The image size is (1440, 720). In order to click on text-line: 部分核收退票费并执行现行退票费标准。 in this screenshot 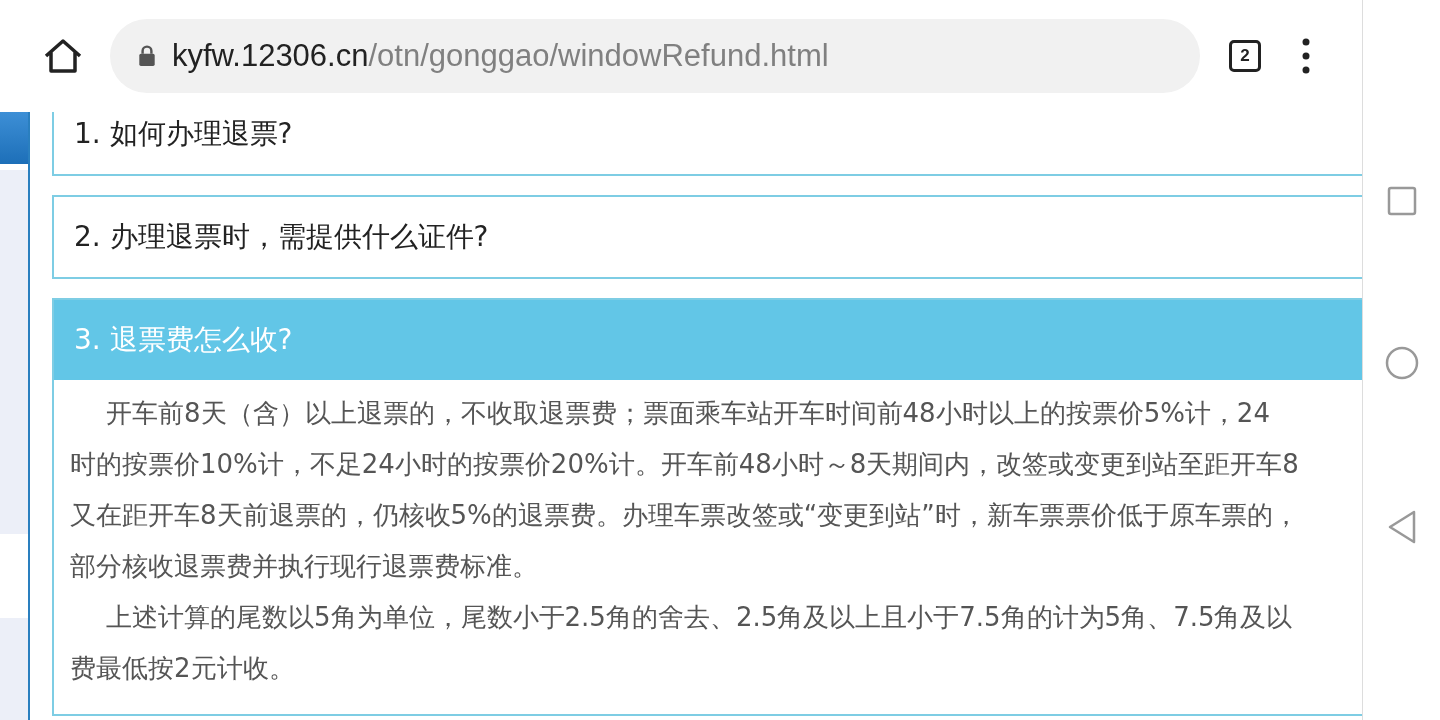, I will do `click(304, 566)`.